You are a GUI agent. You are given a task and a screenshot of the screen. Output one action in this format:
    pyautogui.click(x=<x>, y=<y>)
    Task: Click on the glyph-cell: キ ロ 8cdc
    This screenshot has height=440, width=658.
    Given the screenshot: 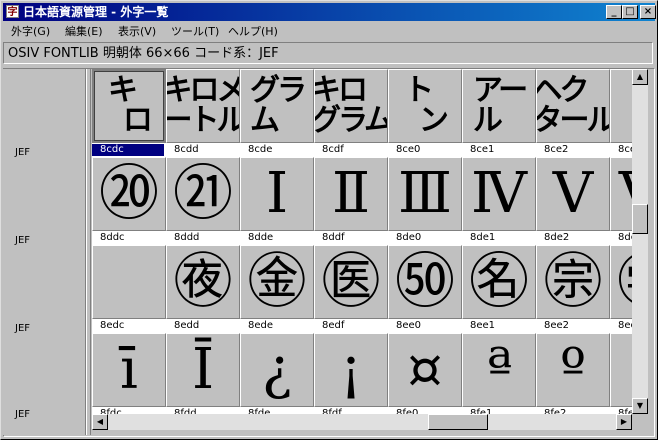 What is the action you would take?
    pyautogui.click(x=129, y=113)
    